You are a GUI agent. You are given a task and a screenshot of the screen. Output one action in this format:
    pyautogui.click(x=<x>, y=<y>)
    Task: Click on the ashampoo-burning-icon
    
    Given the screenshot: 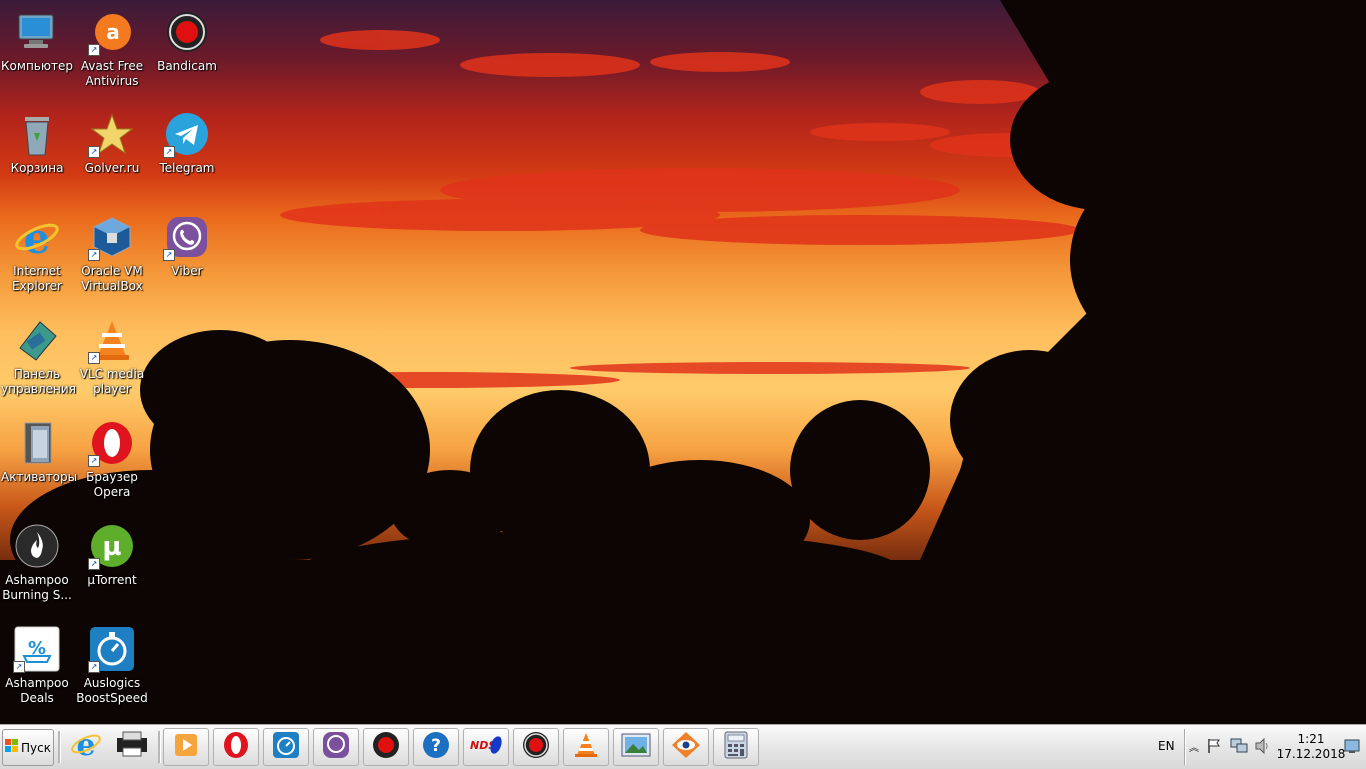 What is the action you would take?
    pyautogui.click(x=37, y=546)
    